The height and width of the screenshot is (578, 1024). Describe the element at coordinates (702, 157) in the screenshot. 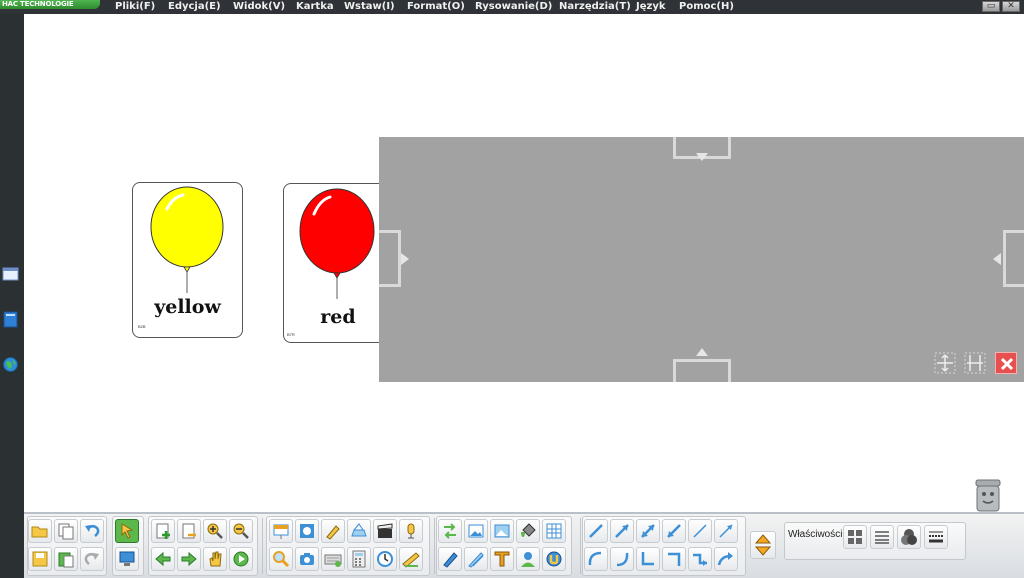

I see `arrow-down-icon` at that location.